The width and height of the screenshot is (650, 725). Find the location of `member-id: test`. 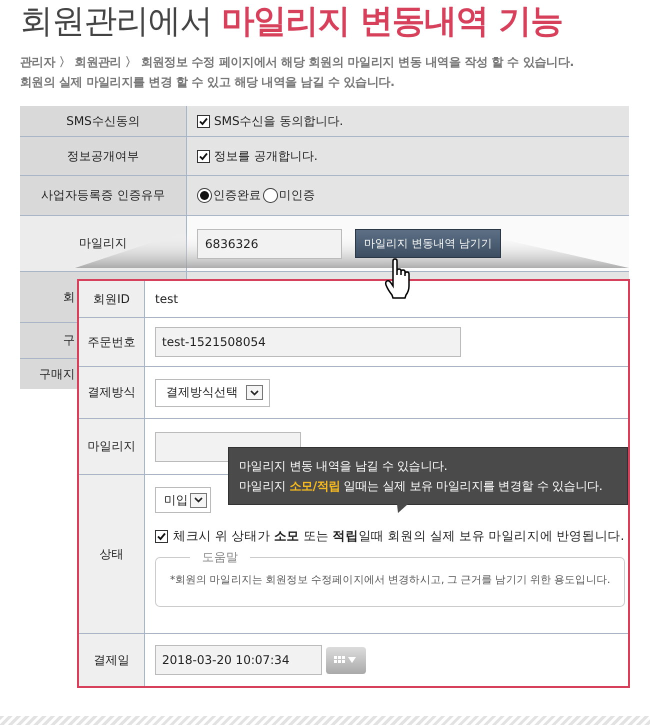

member-id: test is located at coordinates (166, 299).